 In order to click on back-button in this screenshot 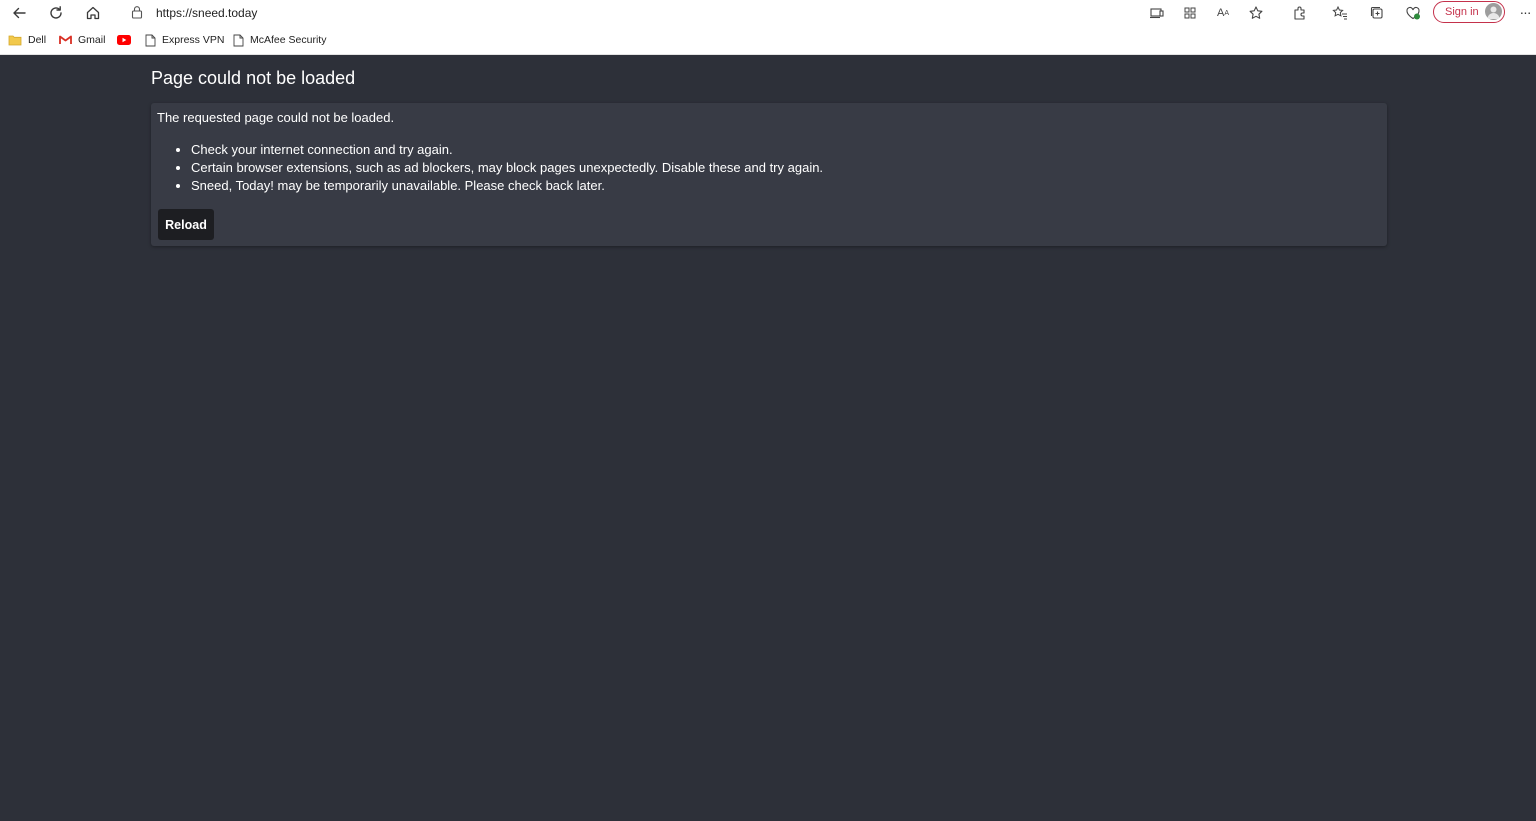, I will do `click(19, 13)`.